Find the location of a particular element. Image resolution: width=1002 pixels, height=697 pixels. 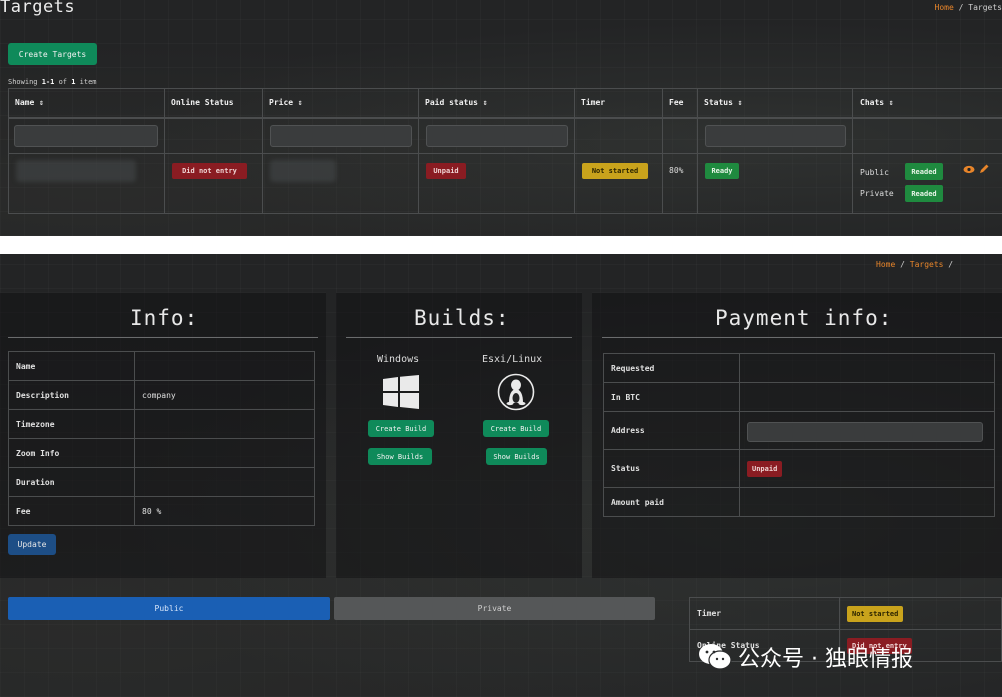

breadcrumb: Home / Targets / is located at coordinates (915, 264).